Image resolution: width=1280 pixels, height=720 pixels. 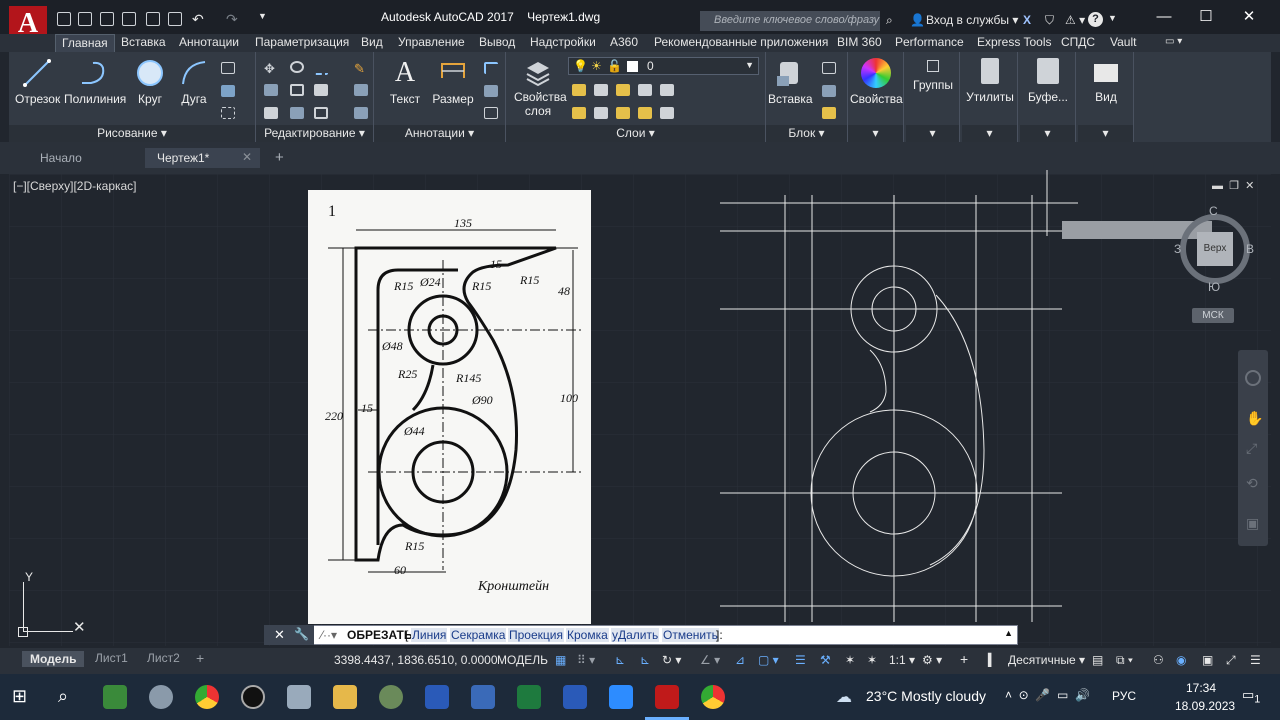 I want to click on utilities-button: Утилиты, so click(x=990, y=80).